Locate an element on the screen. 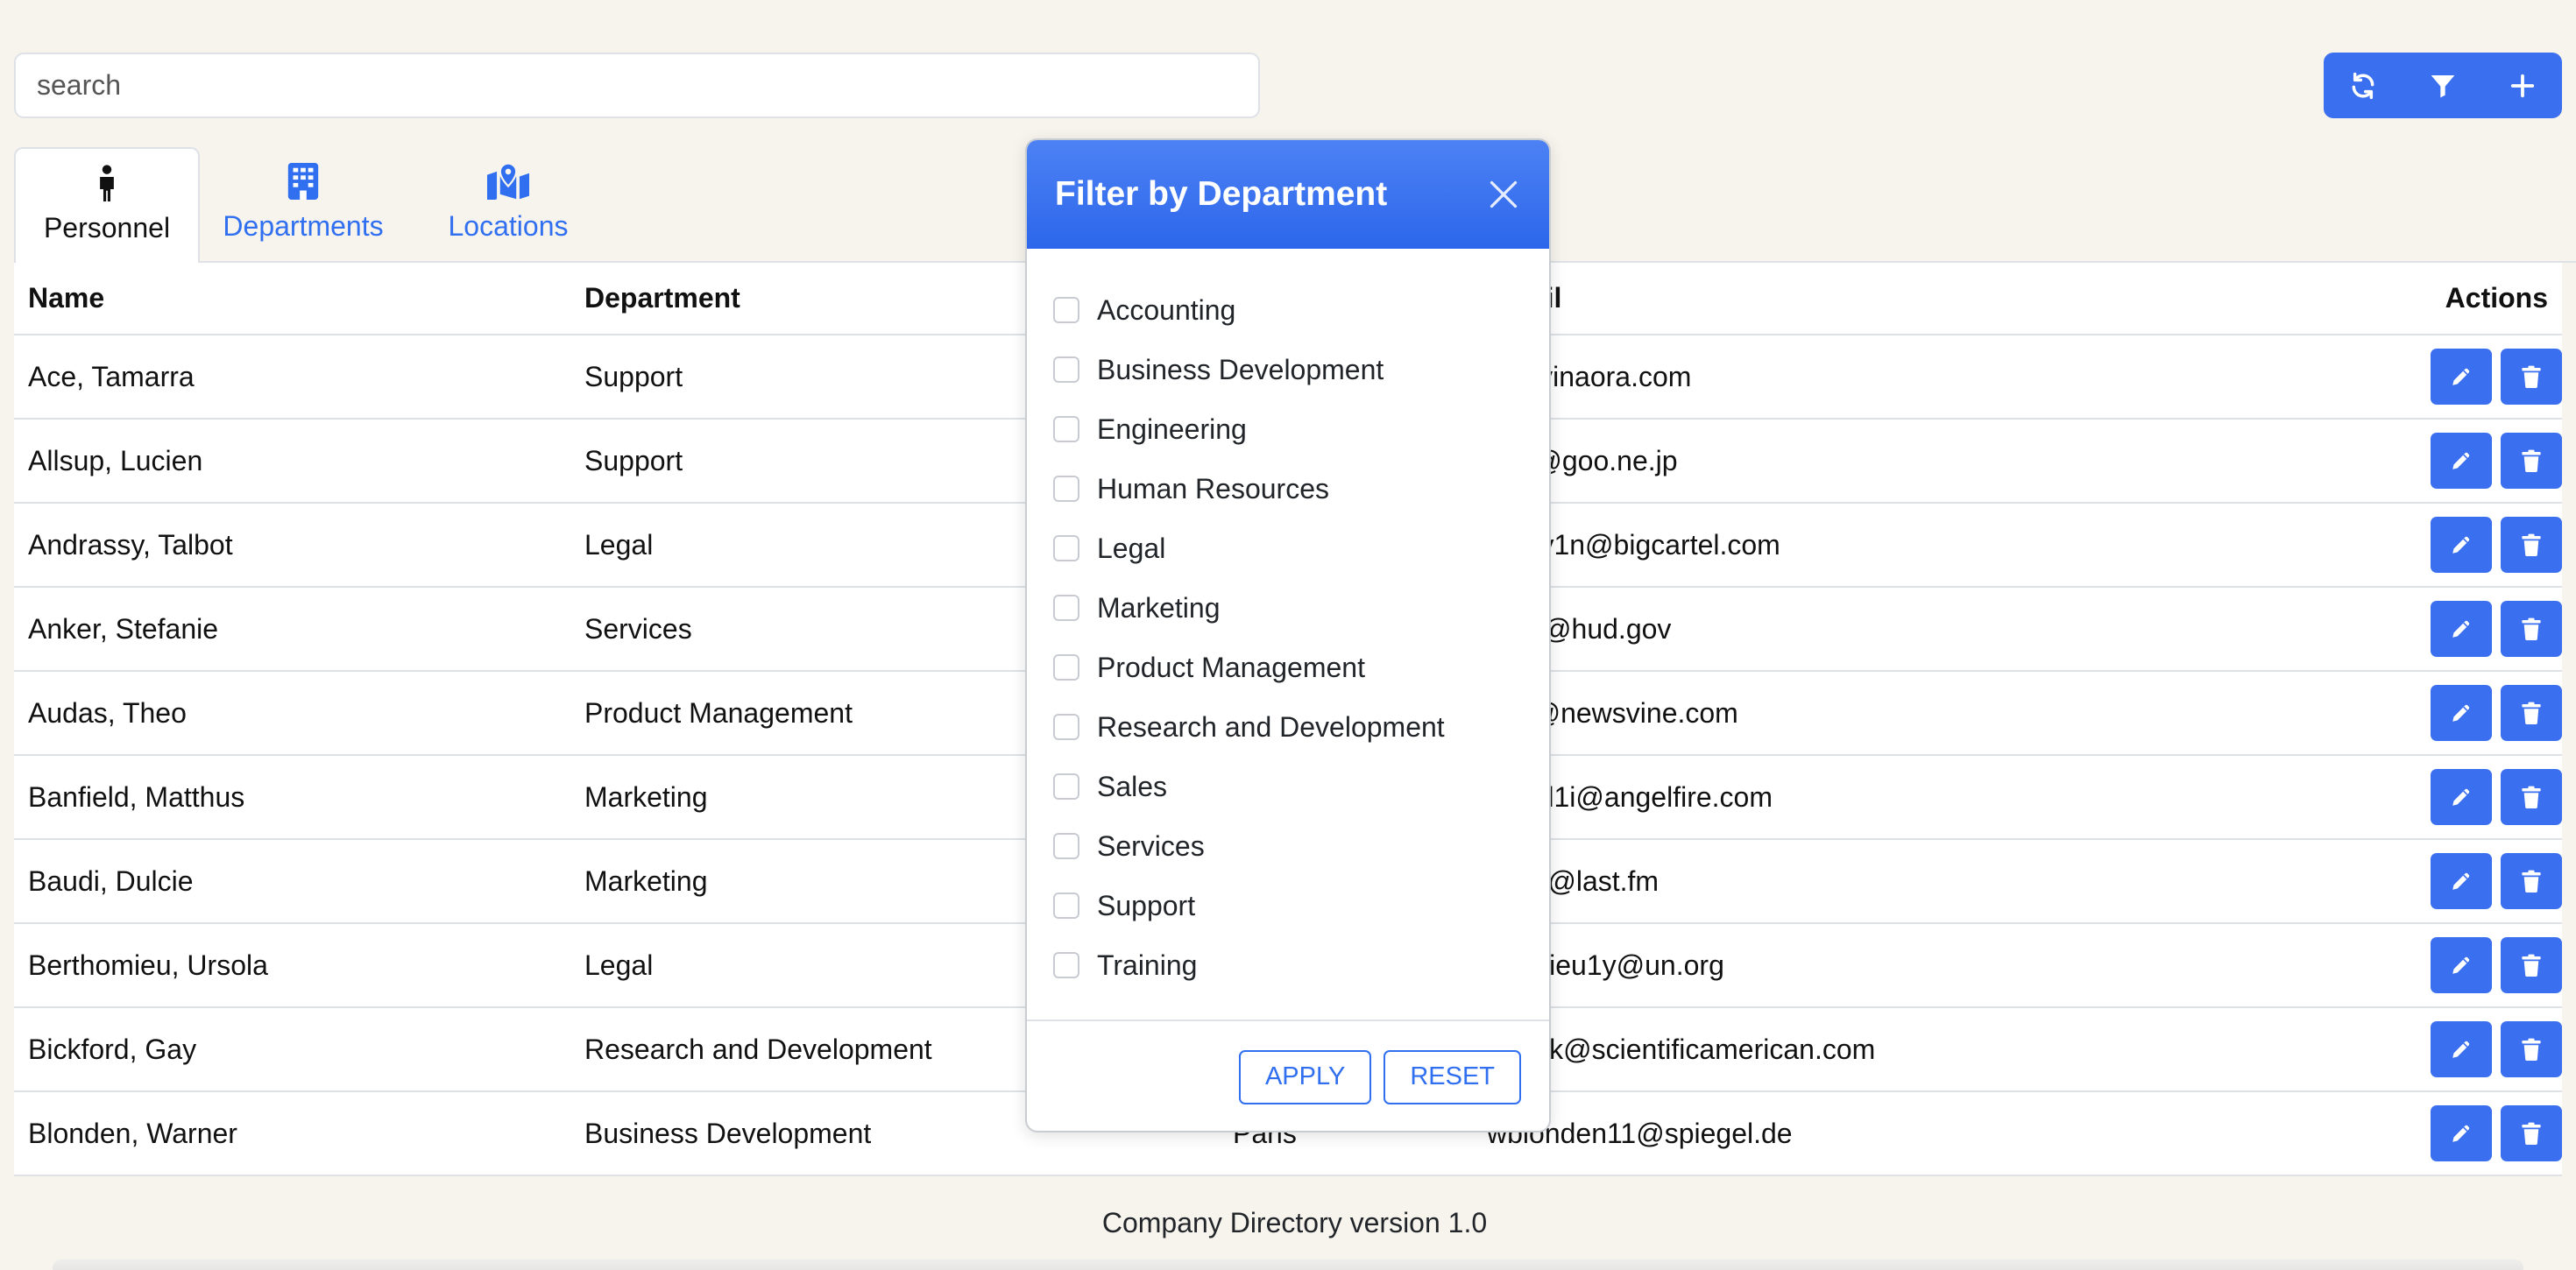  modal-header: Filter by Department is located at coordinates (1288, 194).